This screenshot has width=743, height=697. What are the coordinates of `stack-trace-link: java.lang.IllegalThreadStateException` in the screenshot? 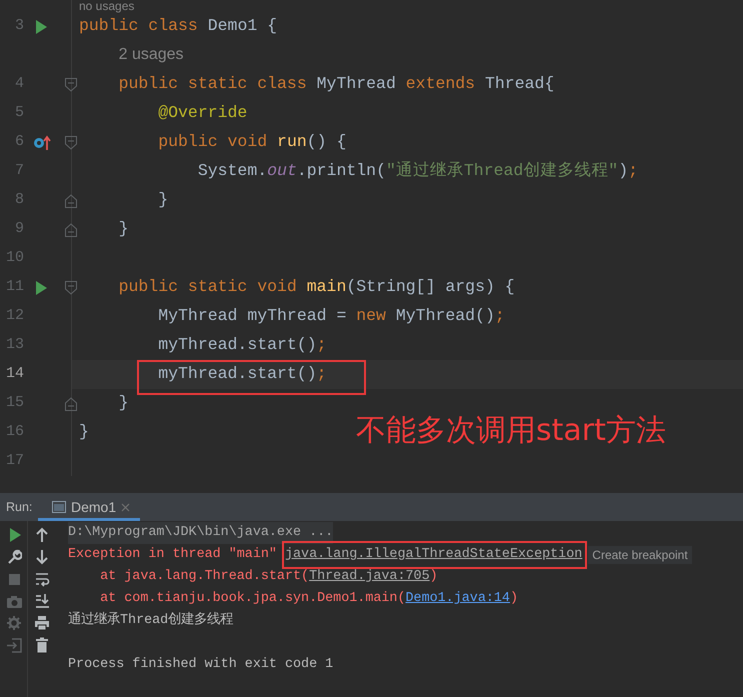 It's located at (433, 554).